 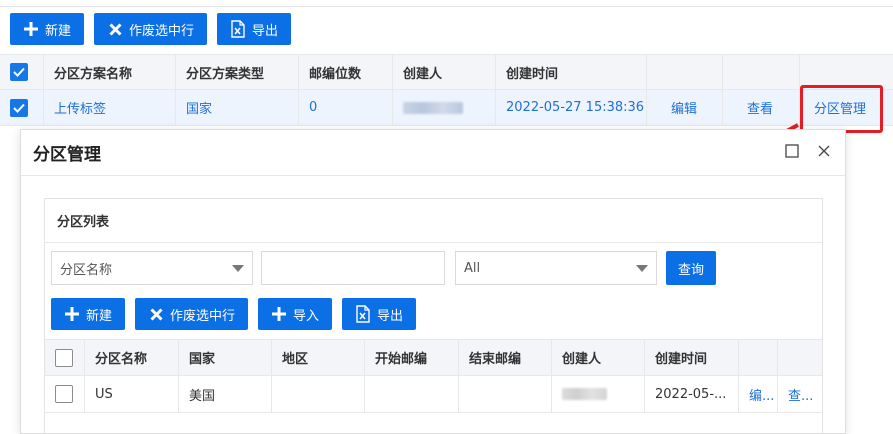 I want to click on zone-region-cell, so click(x=318, y=394).